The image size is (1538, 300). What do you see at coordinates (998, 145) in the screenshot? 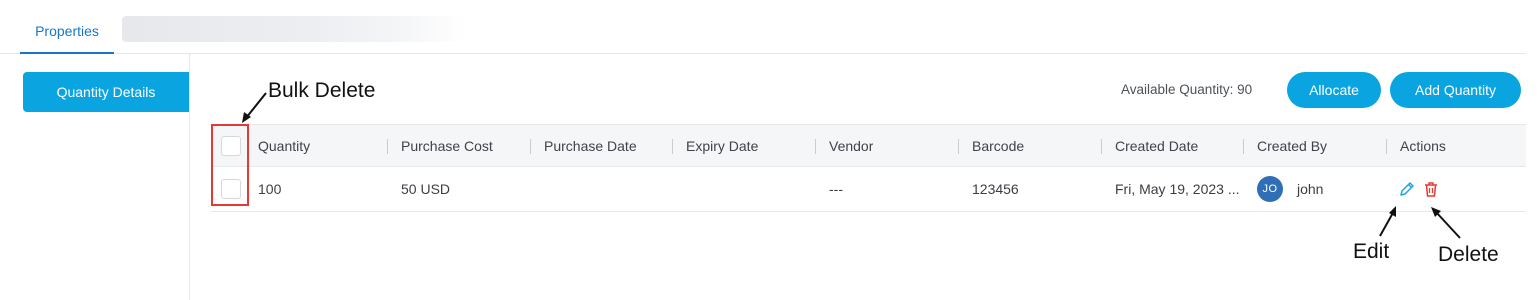
I see `header-barcode: Barcode` at bounding box center [998, 145].